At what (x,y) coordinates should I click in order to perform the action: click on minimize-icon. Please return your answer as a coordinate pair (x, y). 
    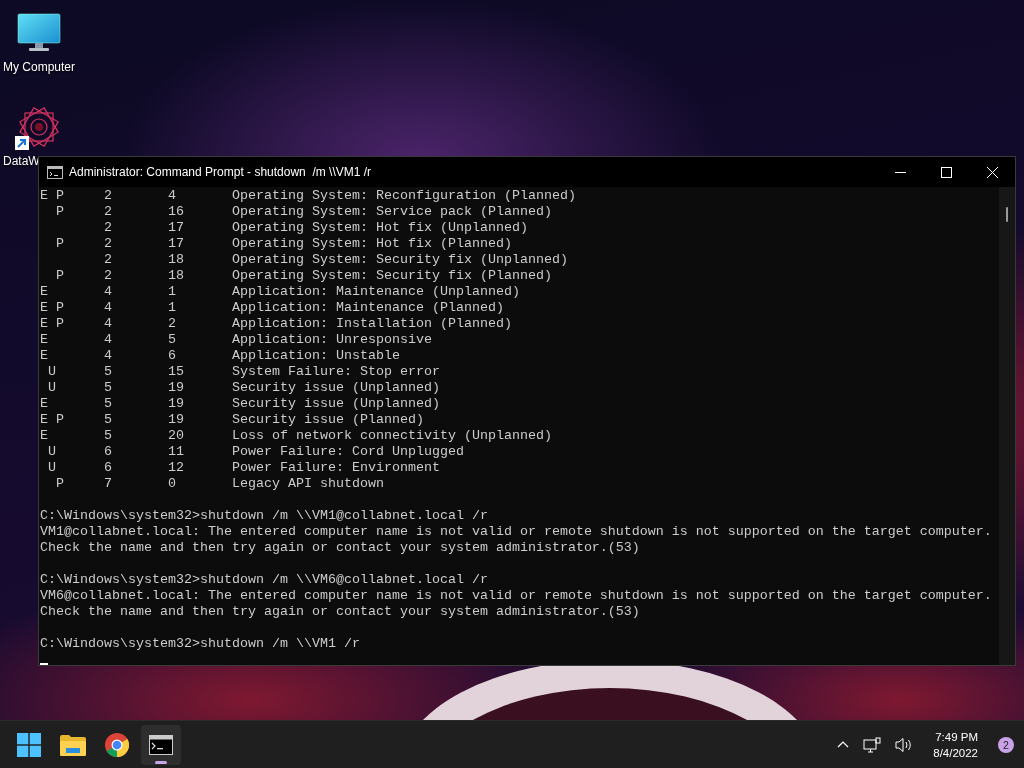
    Looking at the image, I should click on (900, 172).